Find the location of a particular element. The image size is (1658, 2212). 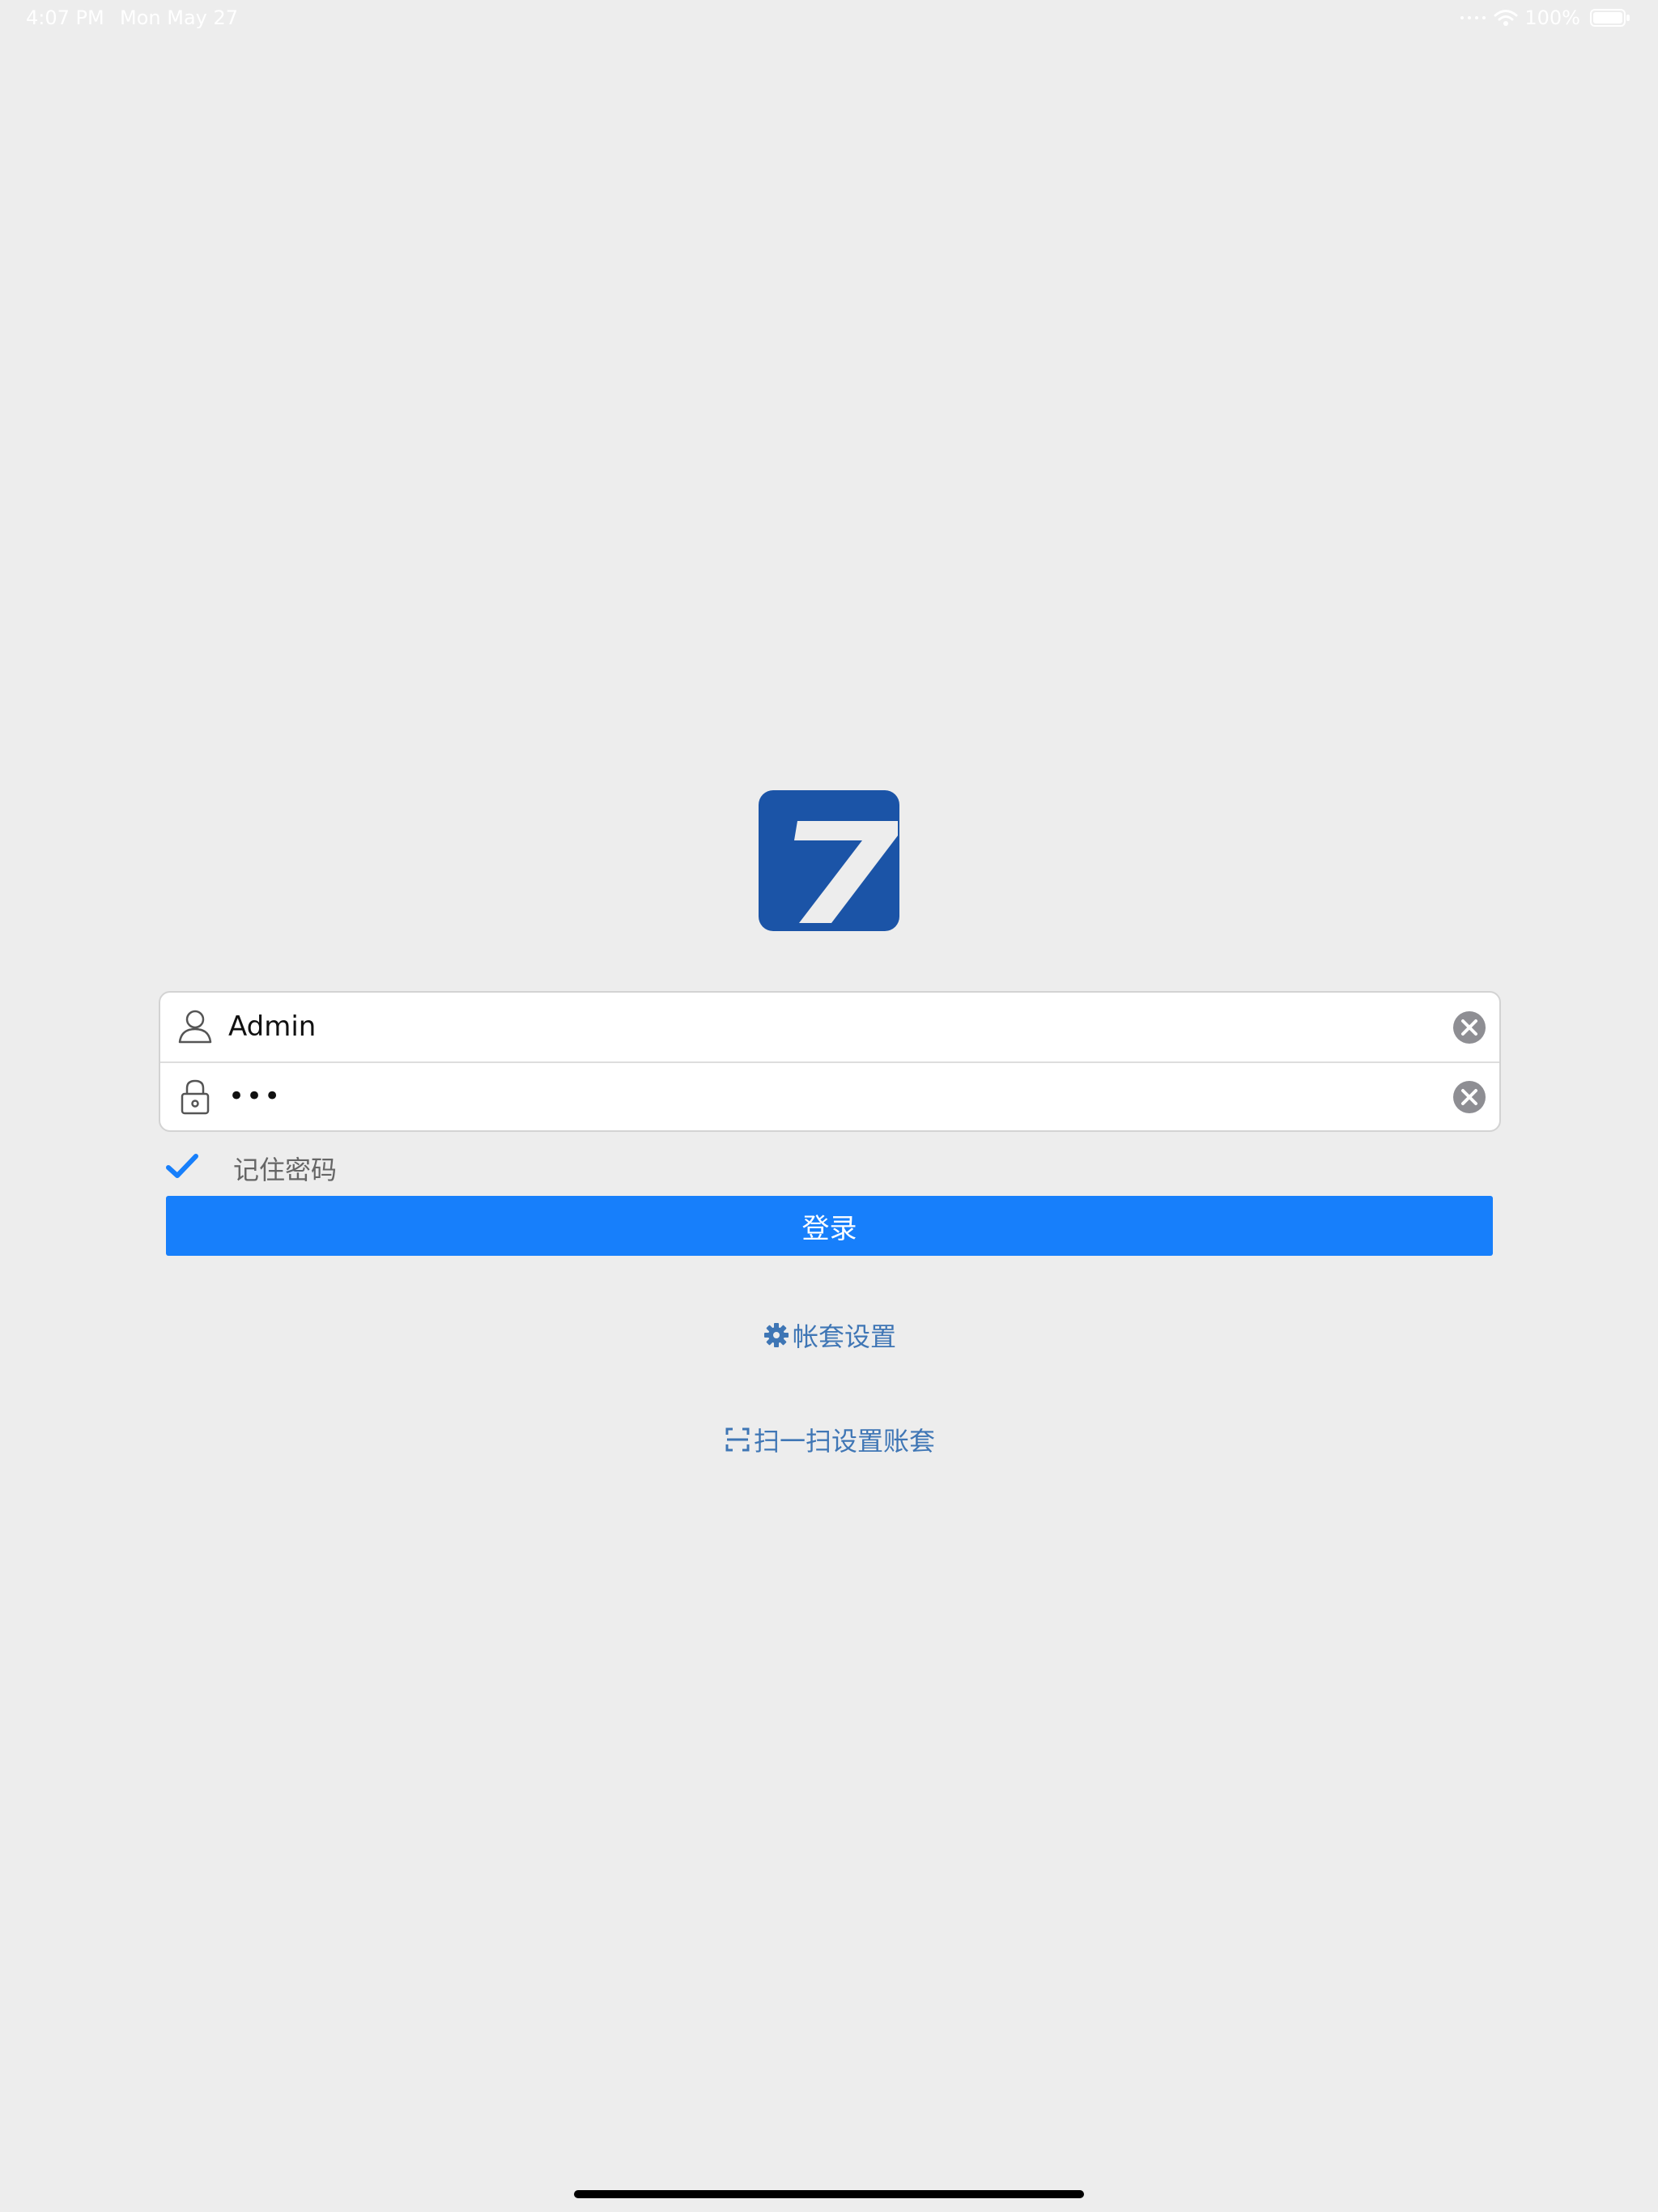

remember-password-toggle: 记住密码 is located at coordinates (364, 1166).